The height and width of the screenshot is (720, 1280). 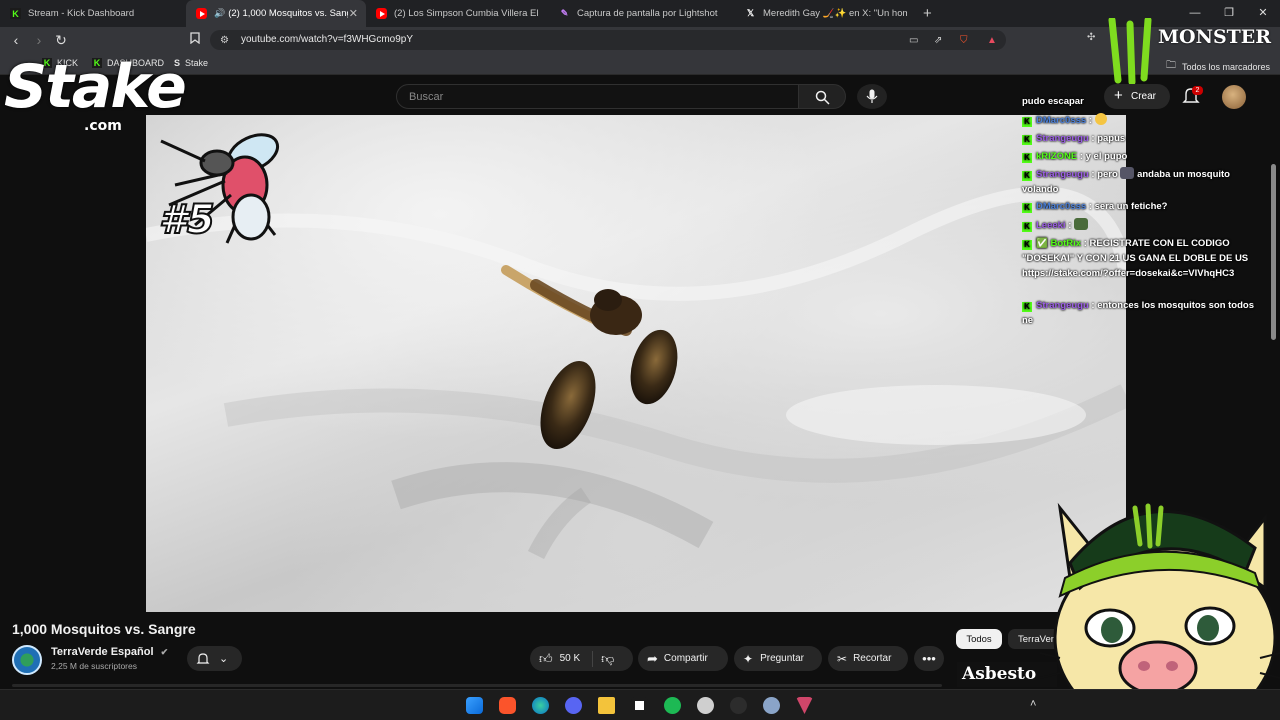 I want to click on rank-number-overlay: #5, so click(x=225, y=186).